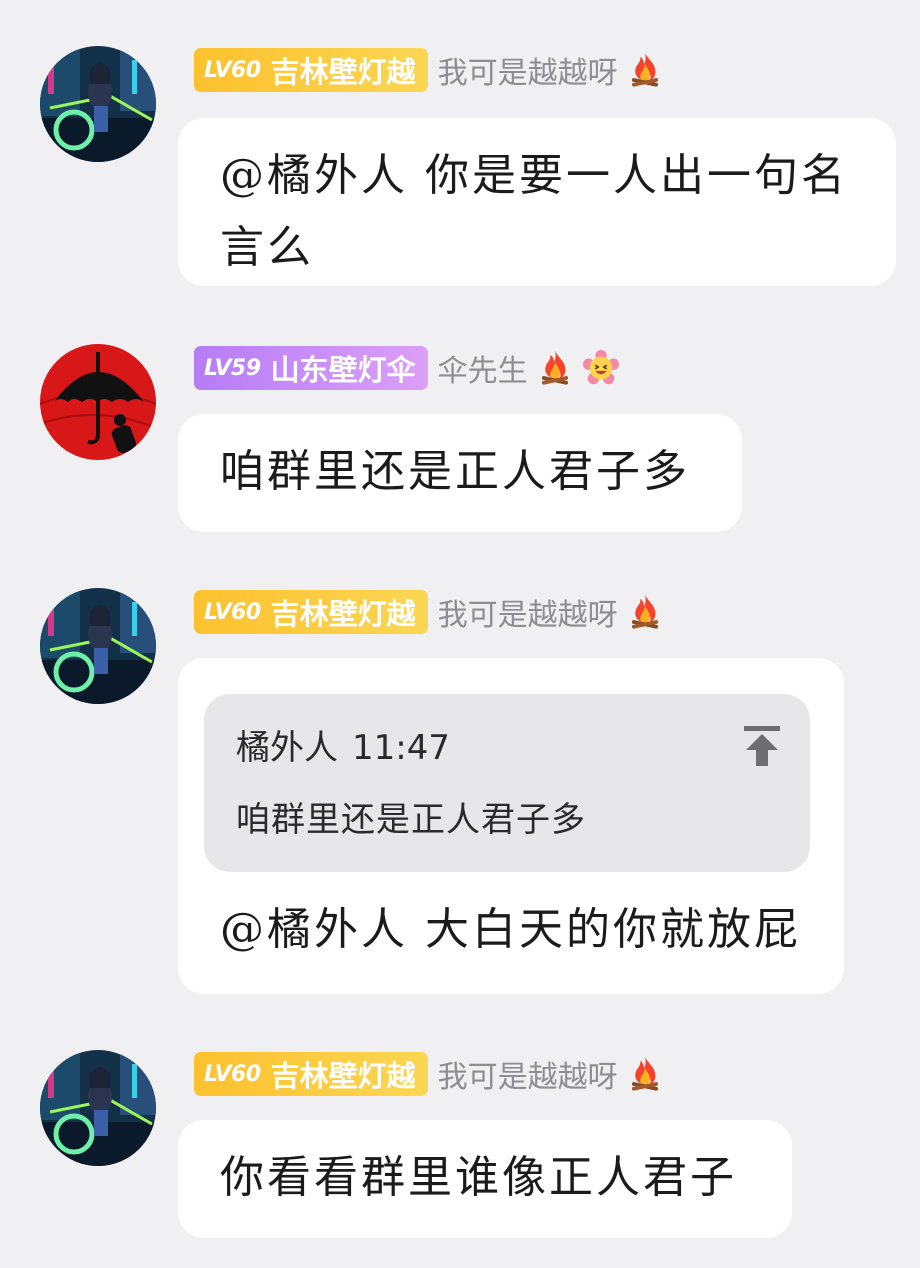 Image resolution: width=920 pixels, height=1268 pixels. I want to click on message-bubble: 咱群里还是正人君子多, so click(460, 473).